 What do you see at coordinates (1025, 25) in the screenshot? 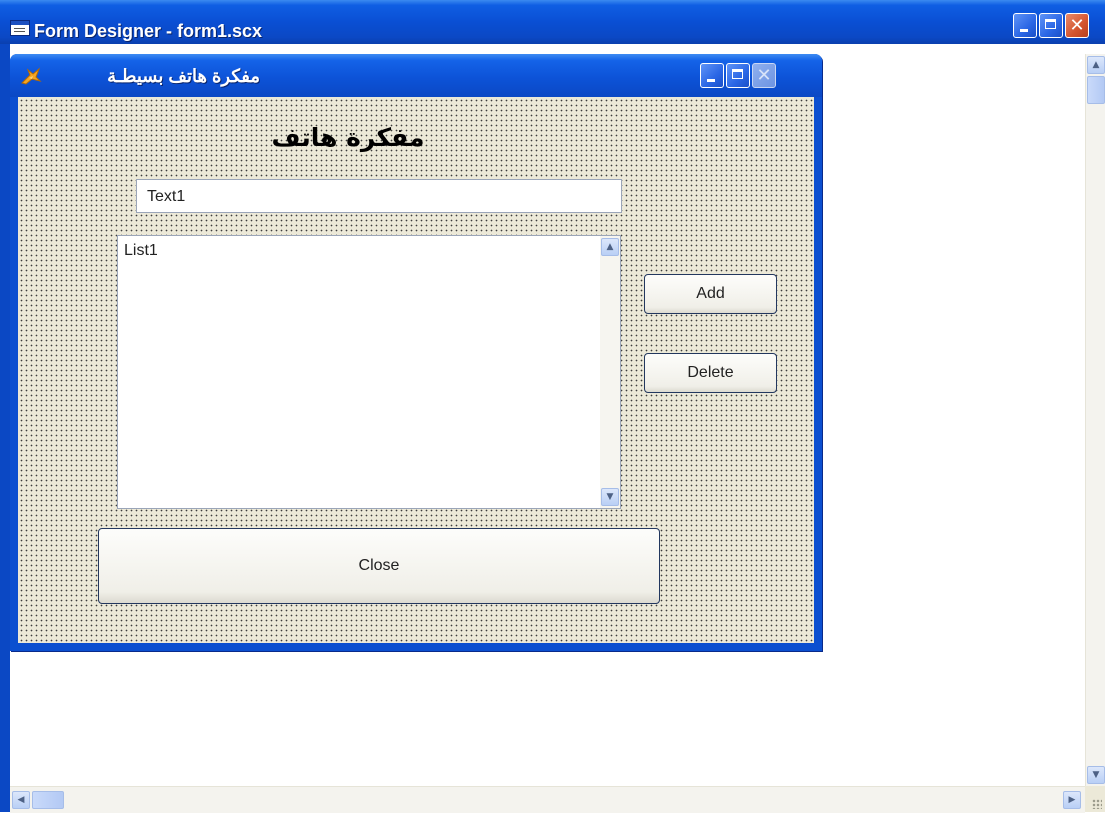
I see `minimize-button` at bounding box center [1025, 25].